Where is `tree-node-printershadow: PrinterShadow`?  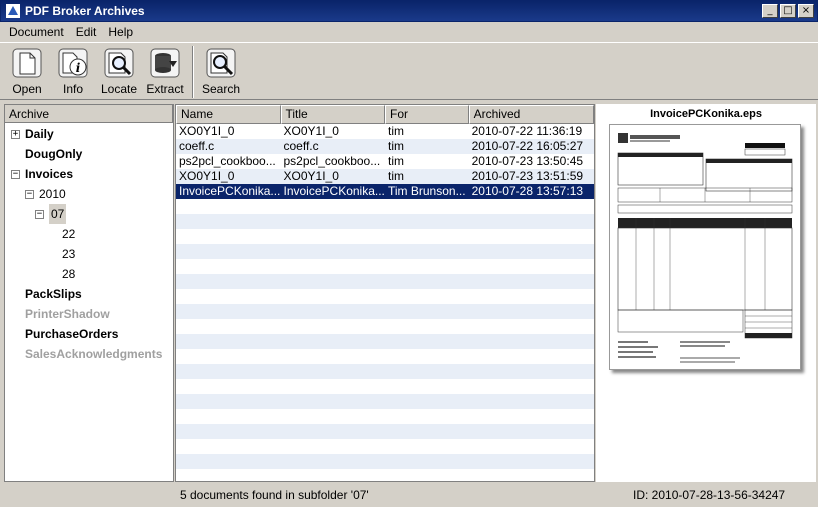 tree-node-printershadow: PrinterShadow is located at coordinates (67, 314).